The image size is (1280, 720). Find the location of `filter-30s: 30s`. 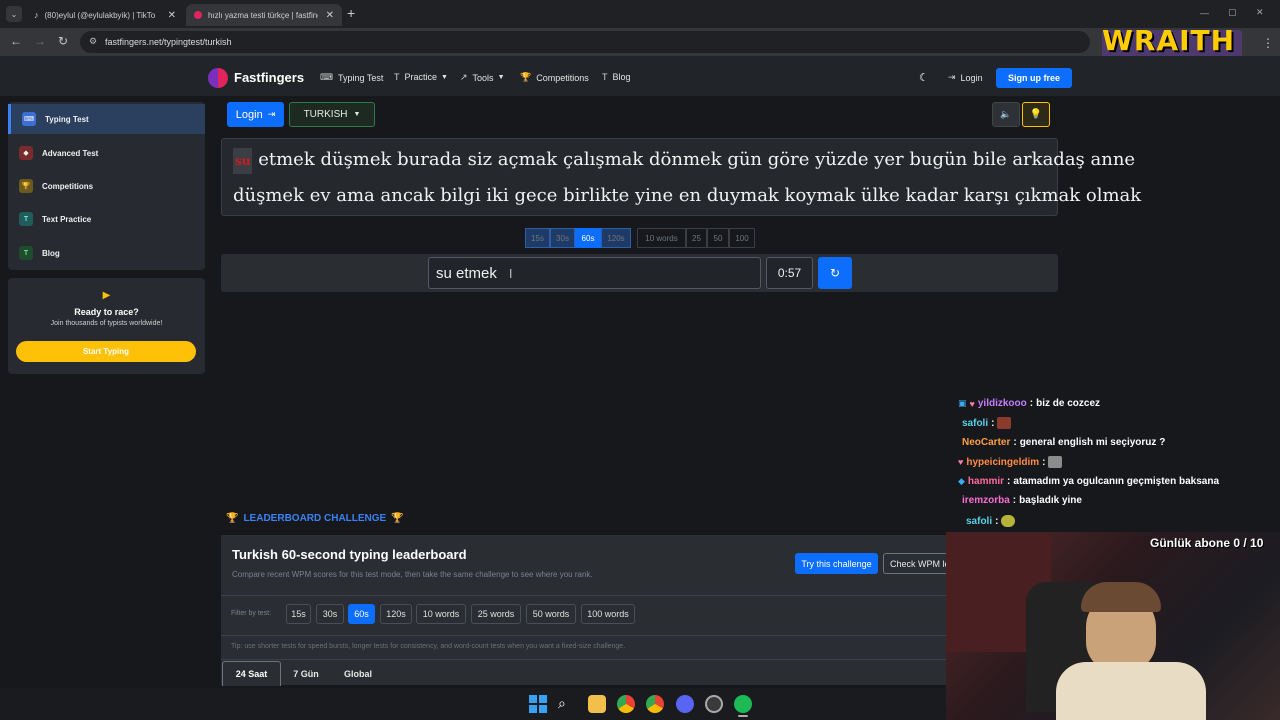

filter-30s: 30s is located at coordinates (330, 614).